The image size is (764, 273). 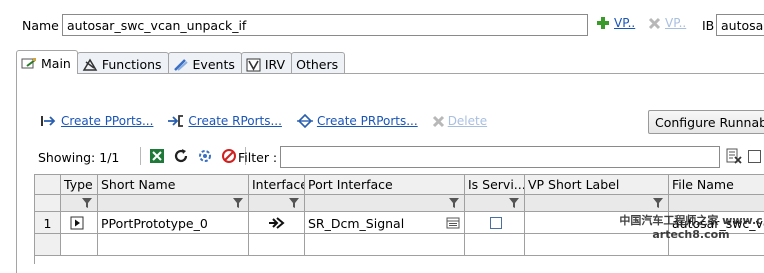 I want to click on editor-tabs: Main Functions Events IRV Others, so click(x=181, y=62).